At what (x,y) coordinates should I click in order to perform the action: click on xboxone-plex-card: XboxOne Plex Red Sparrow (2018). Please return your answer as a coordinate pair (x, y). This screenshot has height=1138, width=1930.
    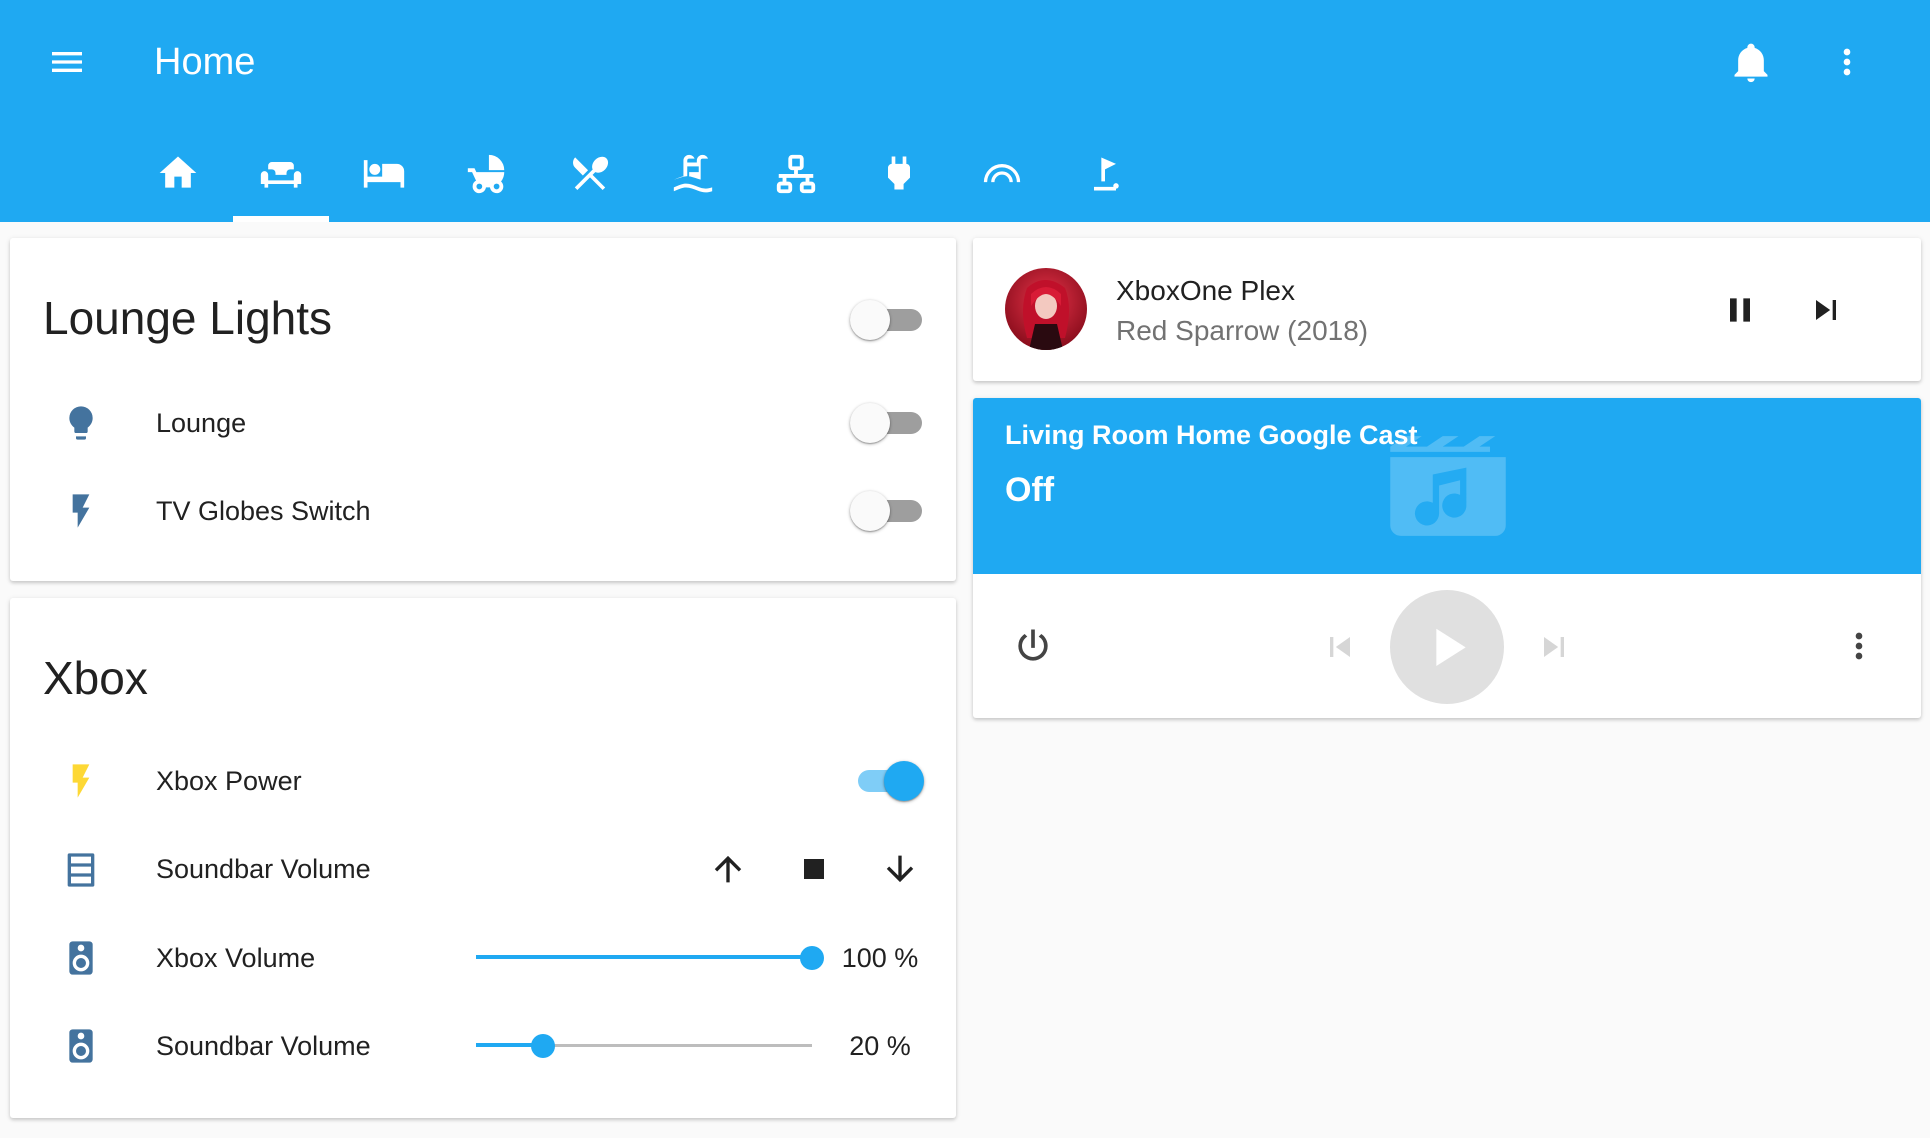
    Looking at the image, I should click on (1447, 309).